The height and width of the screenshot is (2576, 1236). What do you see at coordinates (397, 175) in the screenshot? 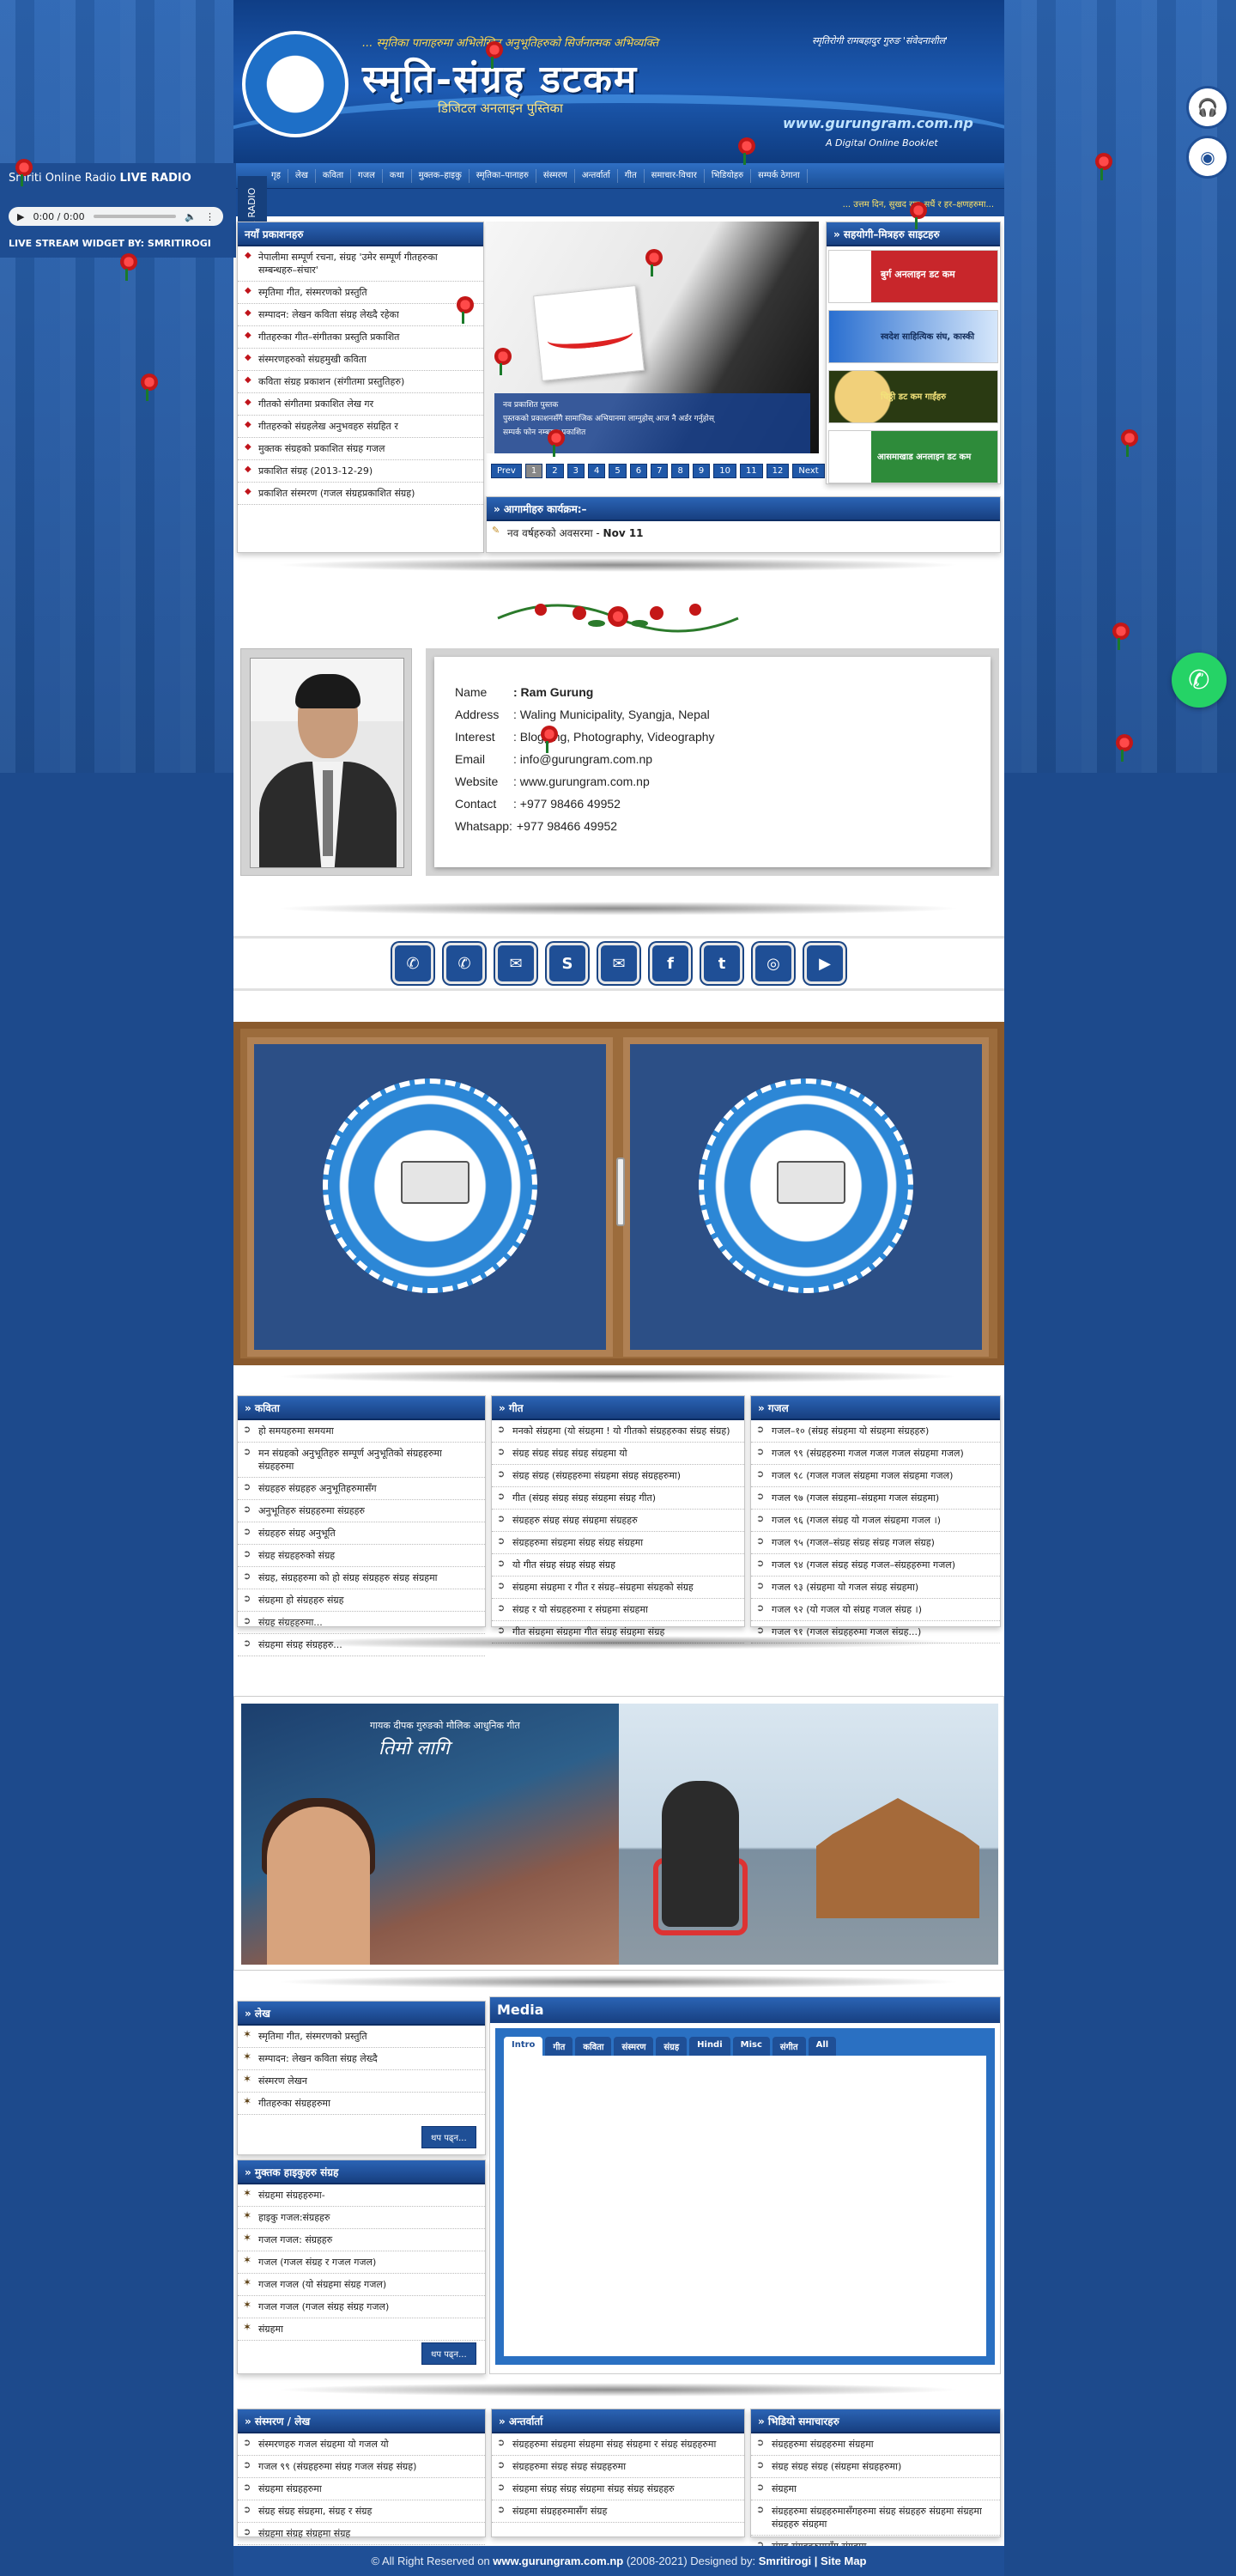
I see `nav-item: कथा` at bounding box center [397, 175].